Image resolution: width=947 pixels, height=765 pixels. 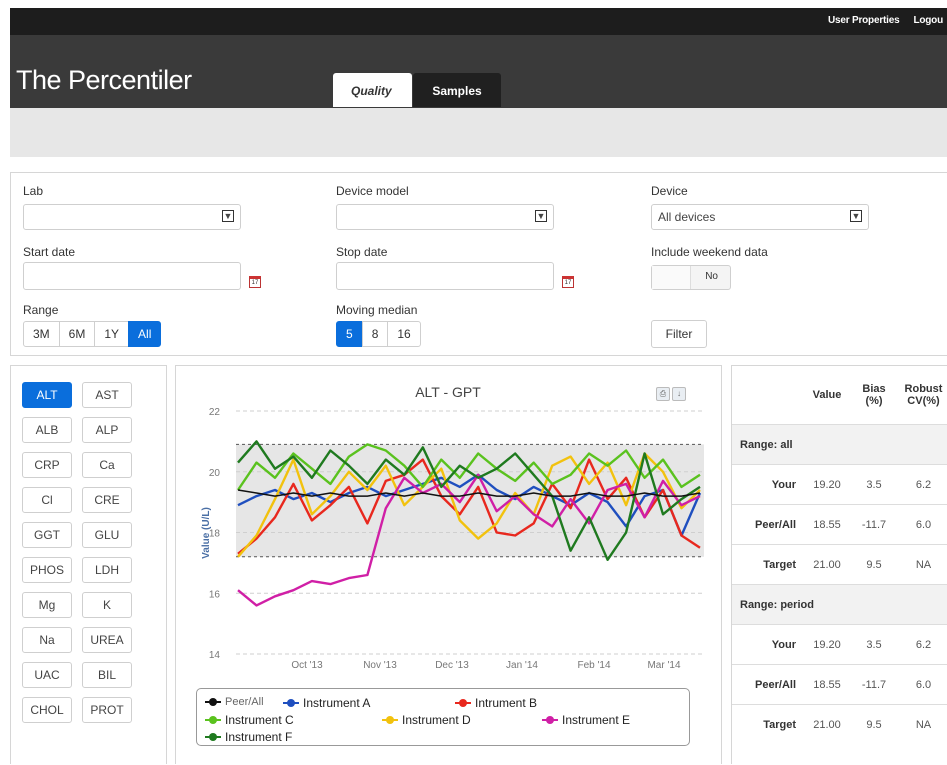 What do you see at coordinates (457, 90) in the screenshot?
I see `tab-samples: Samples` at bounding box center [457, 90].